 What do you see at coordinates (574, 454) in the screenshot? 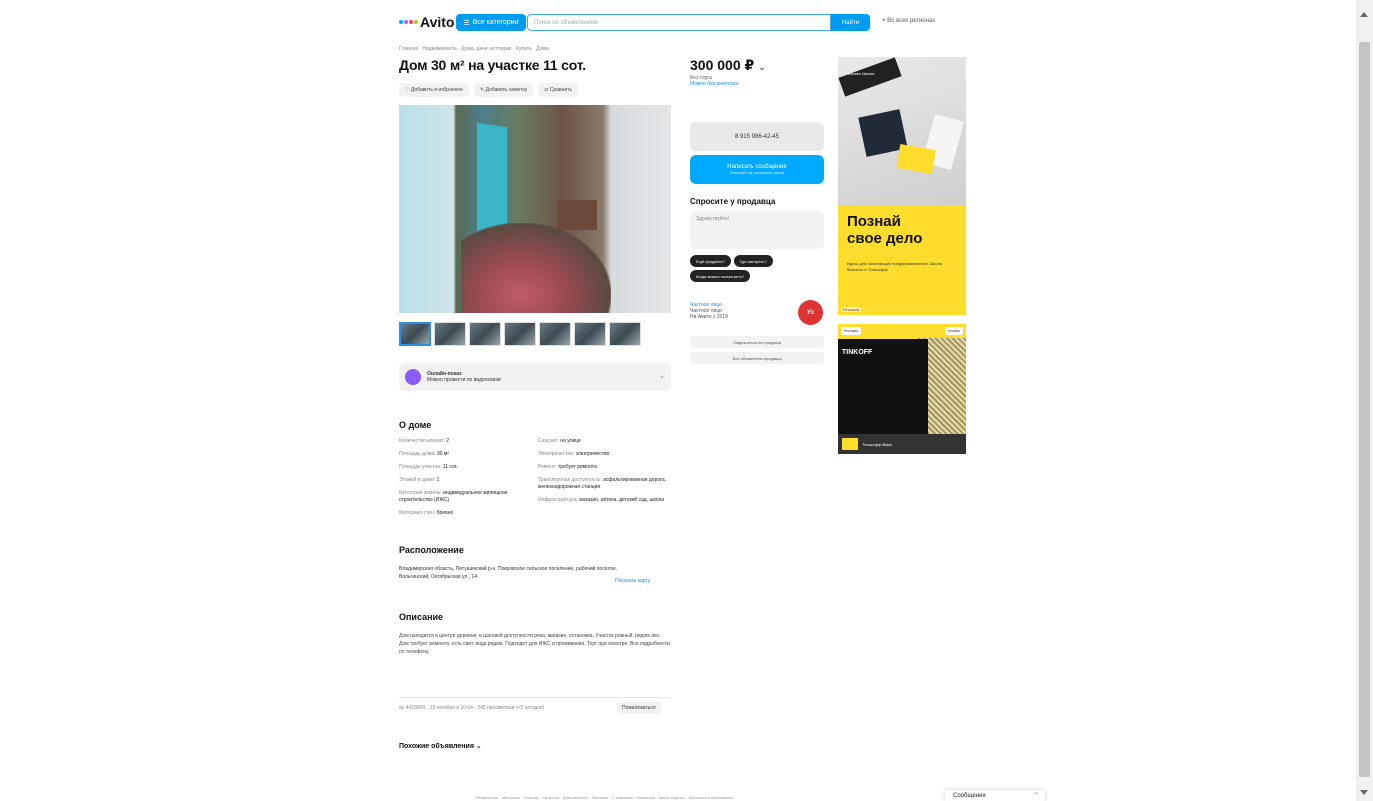
I see `param-row: Электричество: электричество` at bounding box center [574, 454].